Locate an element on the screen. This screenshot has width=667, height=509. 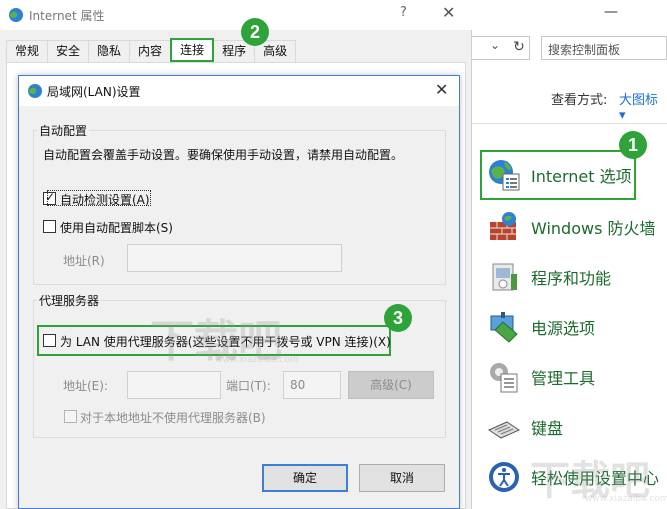
script-address-label: 地址(R) is located at coordinates (84, 261).